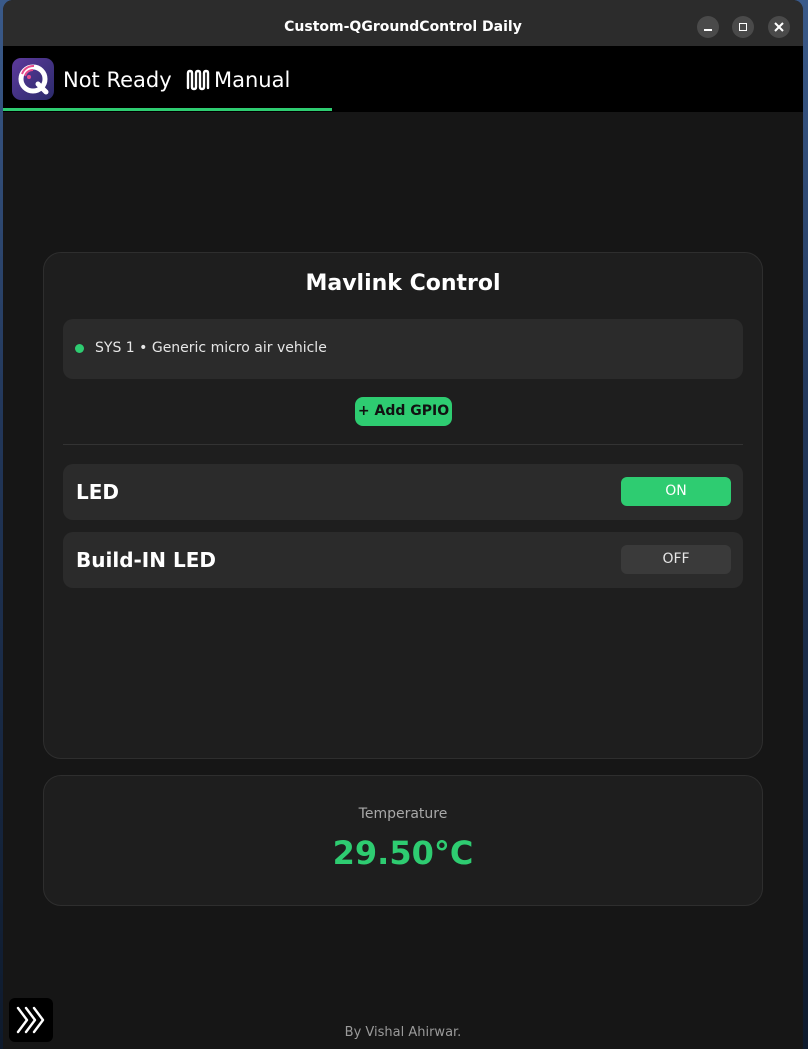 The image size is (808, 1049). I want to click on flight-mode-selector: Manual, so click(238, 80).